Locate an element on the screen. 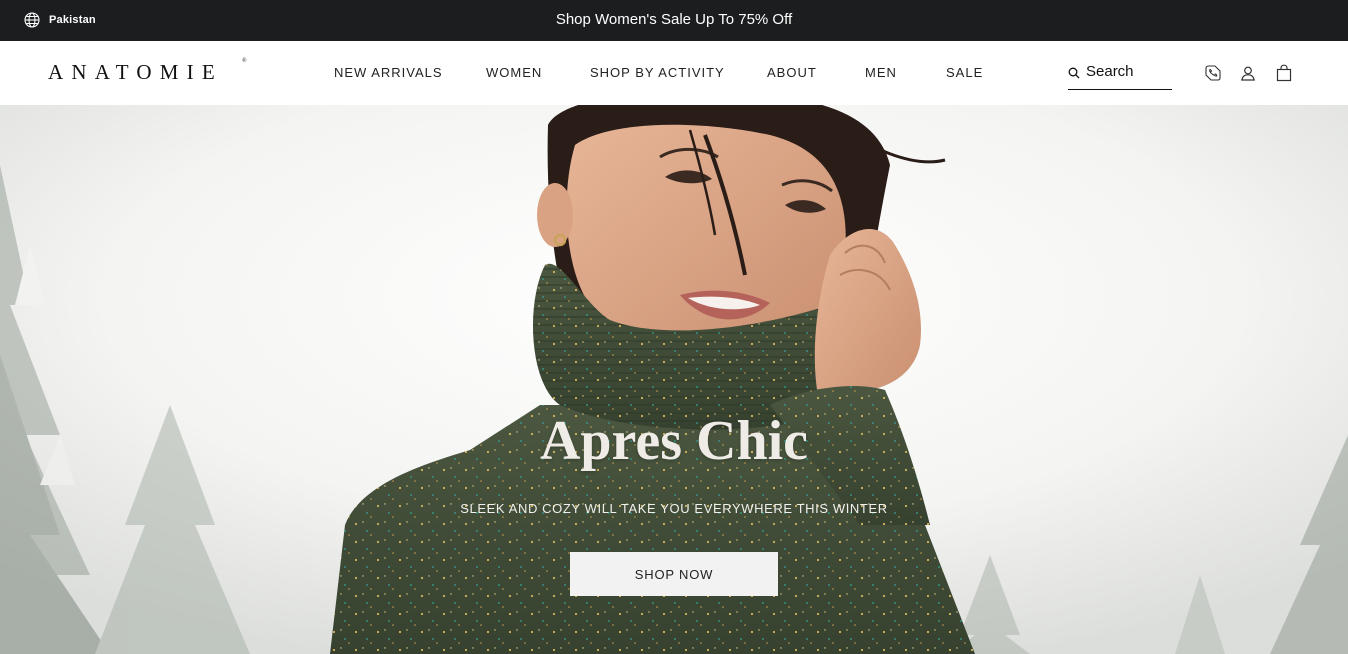  nav-about: ABOUT is located at coordinates (792, 72).